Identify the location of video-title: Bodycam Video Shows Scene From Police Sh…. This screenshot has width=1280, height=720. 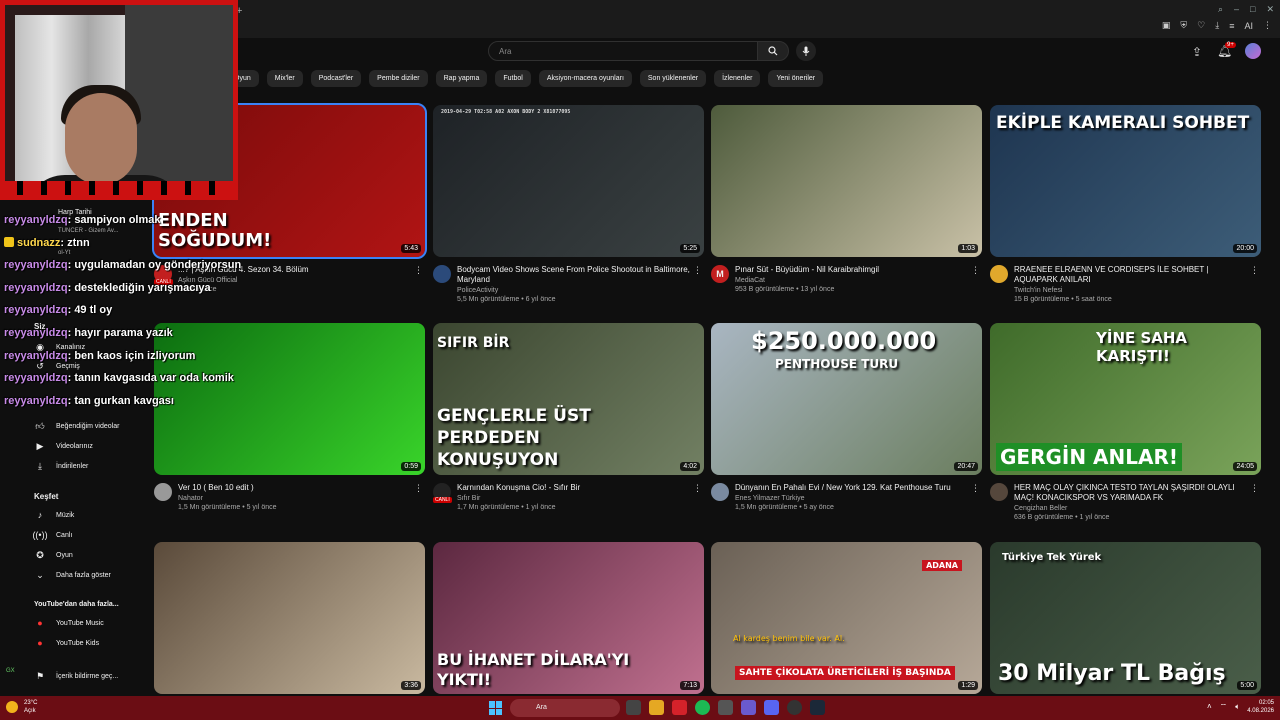
(573, 275).